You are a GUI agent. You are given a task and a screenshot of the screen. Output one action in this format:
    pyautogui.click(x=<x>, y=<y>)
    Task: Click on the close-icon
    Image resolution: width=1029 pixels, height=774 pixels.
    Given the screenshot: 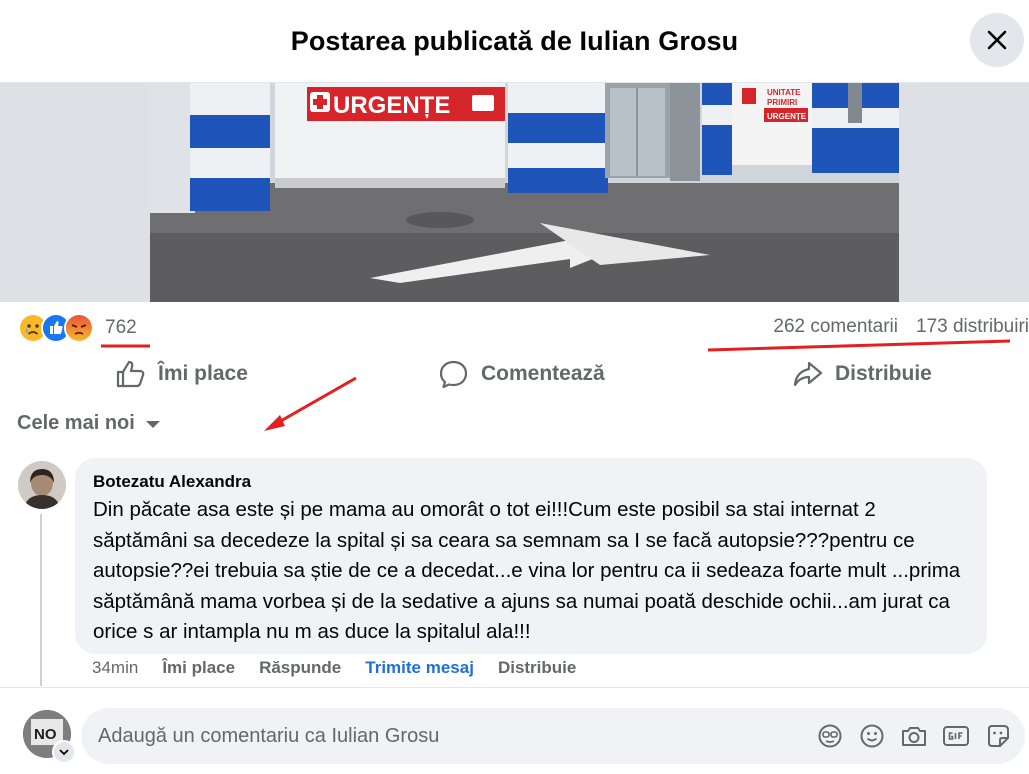 What is the action you would take?
    pyautogui.click(x=997, y=40)
    